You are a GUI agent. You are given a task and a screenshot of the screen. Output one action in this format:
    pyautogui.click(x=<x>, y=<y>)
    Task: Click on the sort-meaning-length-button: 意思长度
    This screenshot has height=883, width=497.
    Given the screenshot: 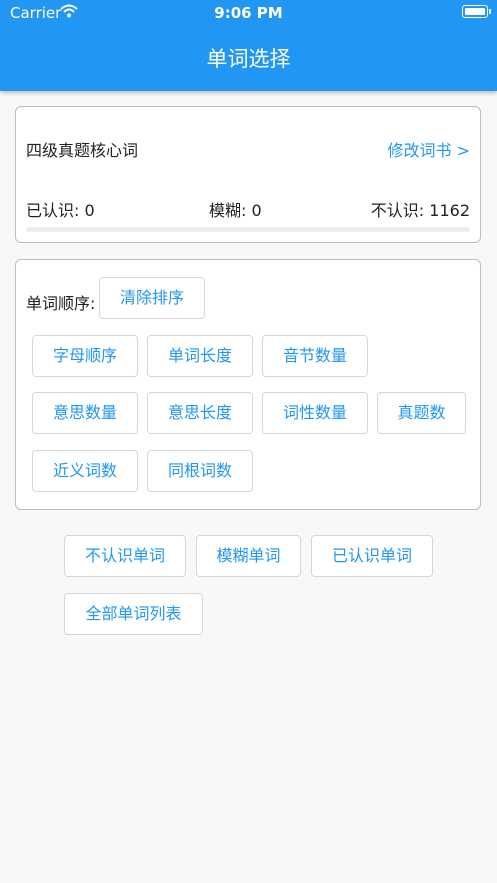 What is the action you would take?
    pyautogui.click(x=200, y=413)
    